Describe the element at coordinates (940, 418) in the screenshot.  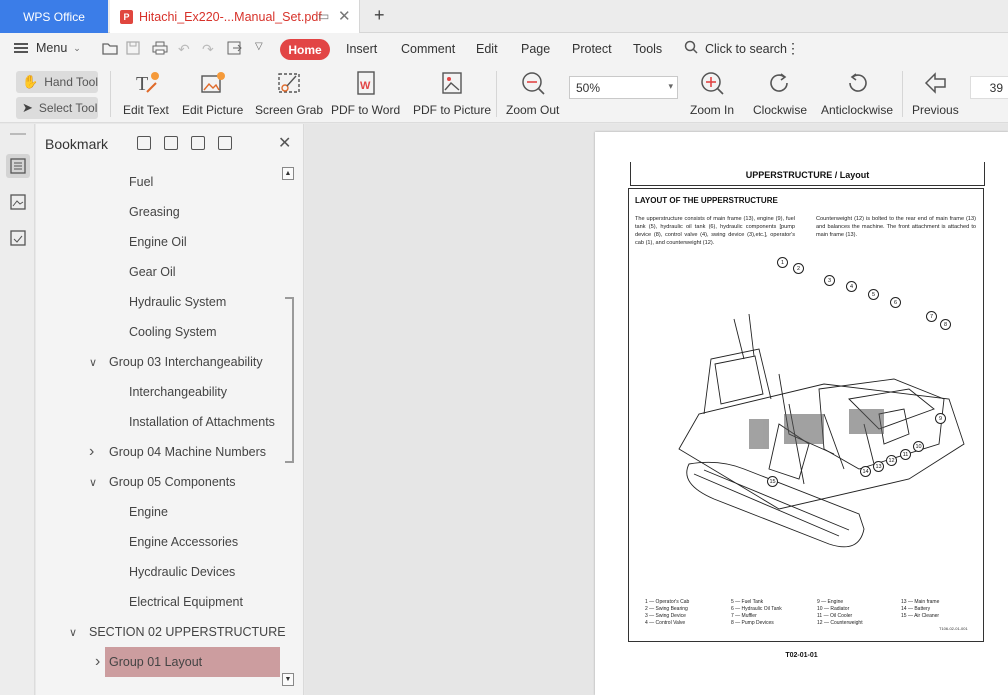
I see `figure-callout: 9` at that location.